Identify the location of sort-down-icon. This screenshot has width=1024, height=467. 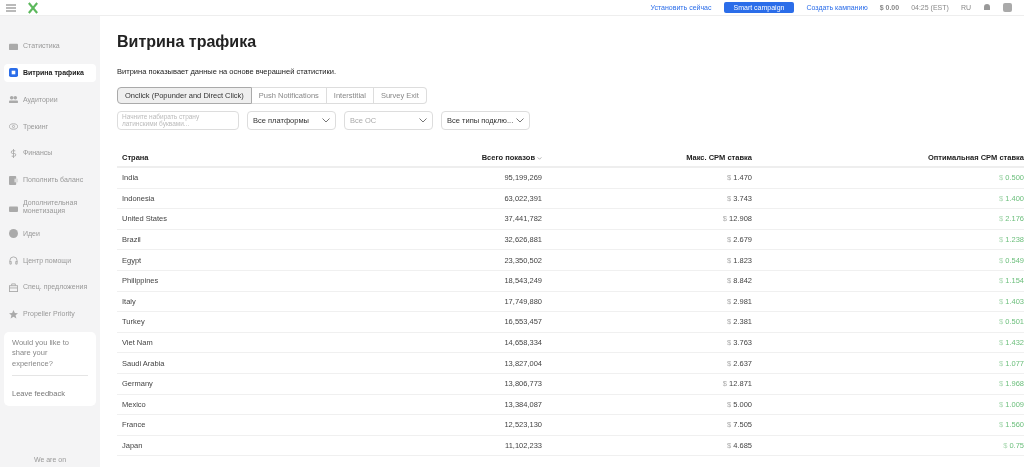
(539, 158).